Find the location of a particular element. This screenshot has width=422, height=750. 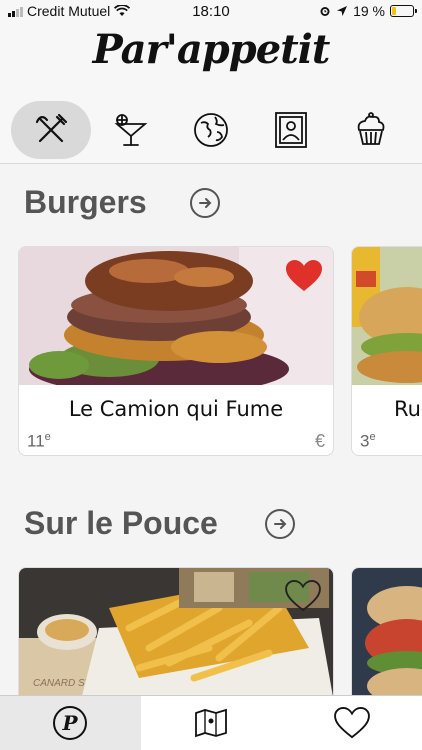

restaurant-card: Ru 3e is located at coordinates (386, 351).